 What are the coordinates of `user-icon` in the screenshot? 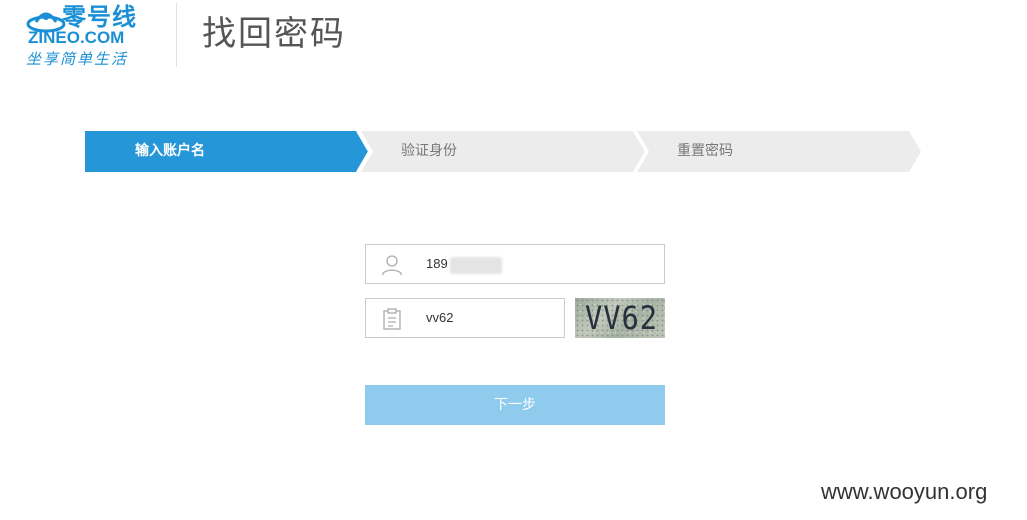 It's located at (392, 265).